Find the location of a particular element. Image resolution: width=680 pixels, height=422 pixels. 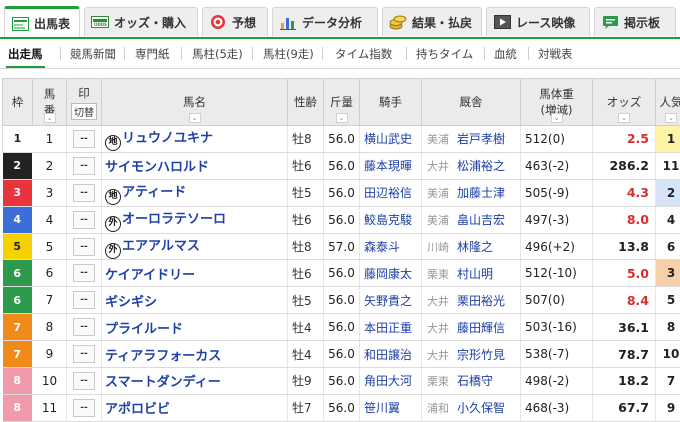

horse-name-link: ギシギシ is located at coordinates (131, 302).